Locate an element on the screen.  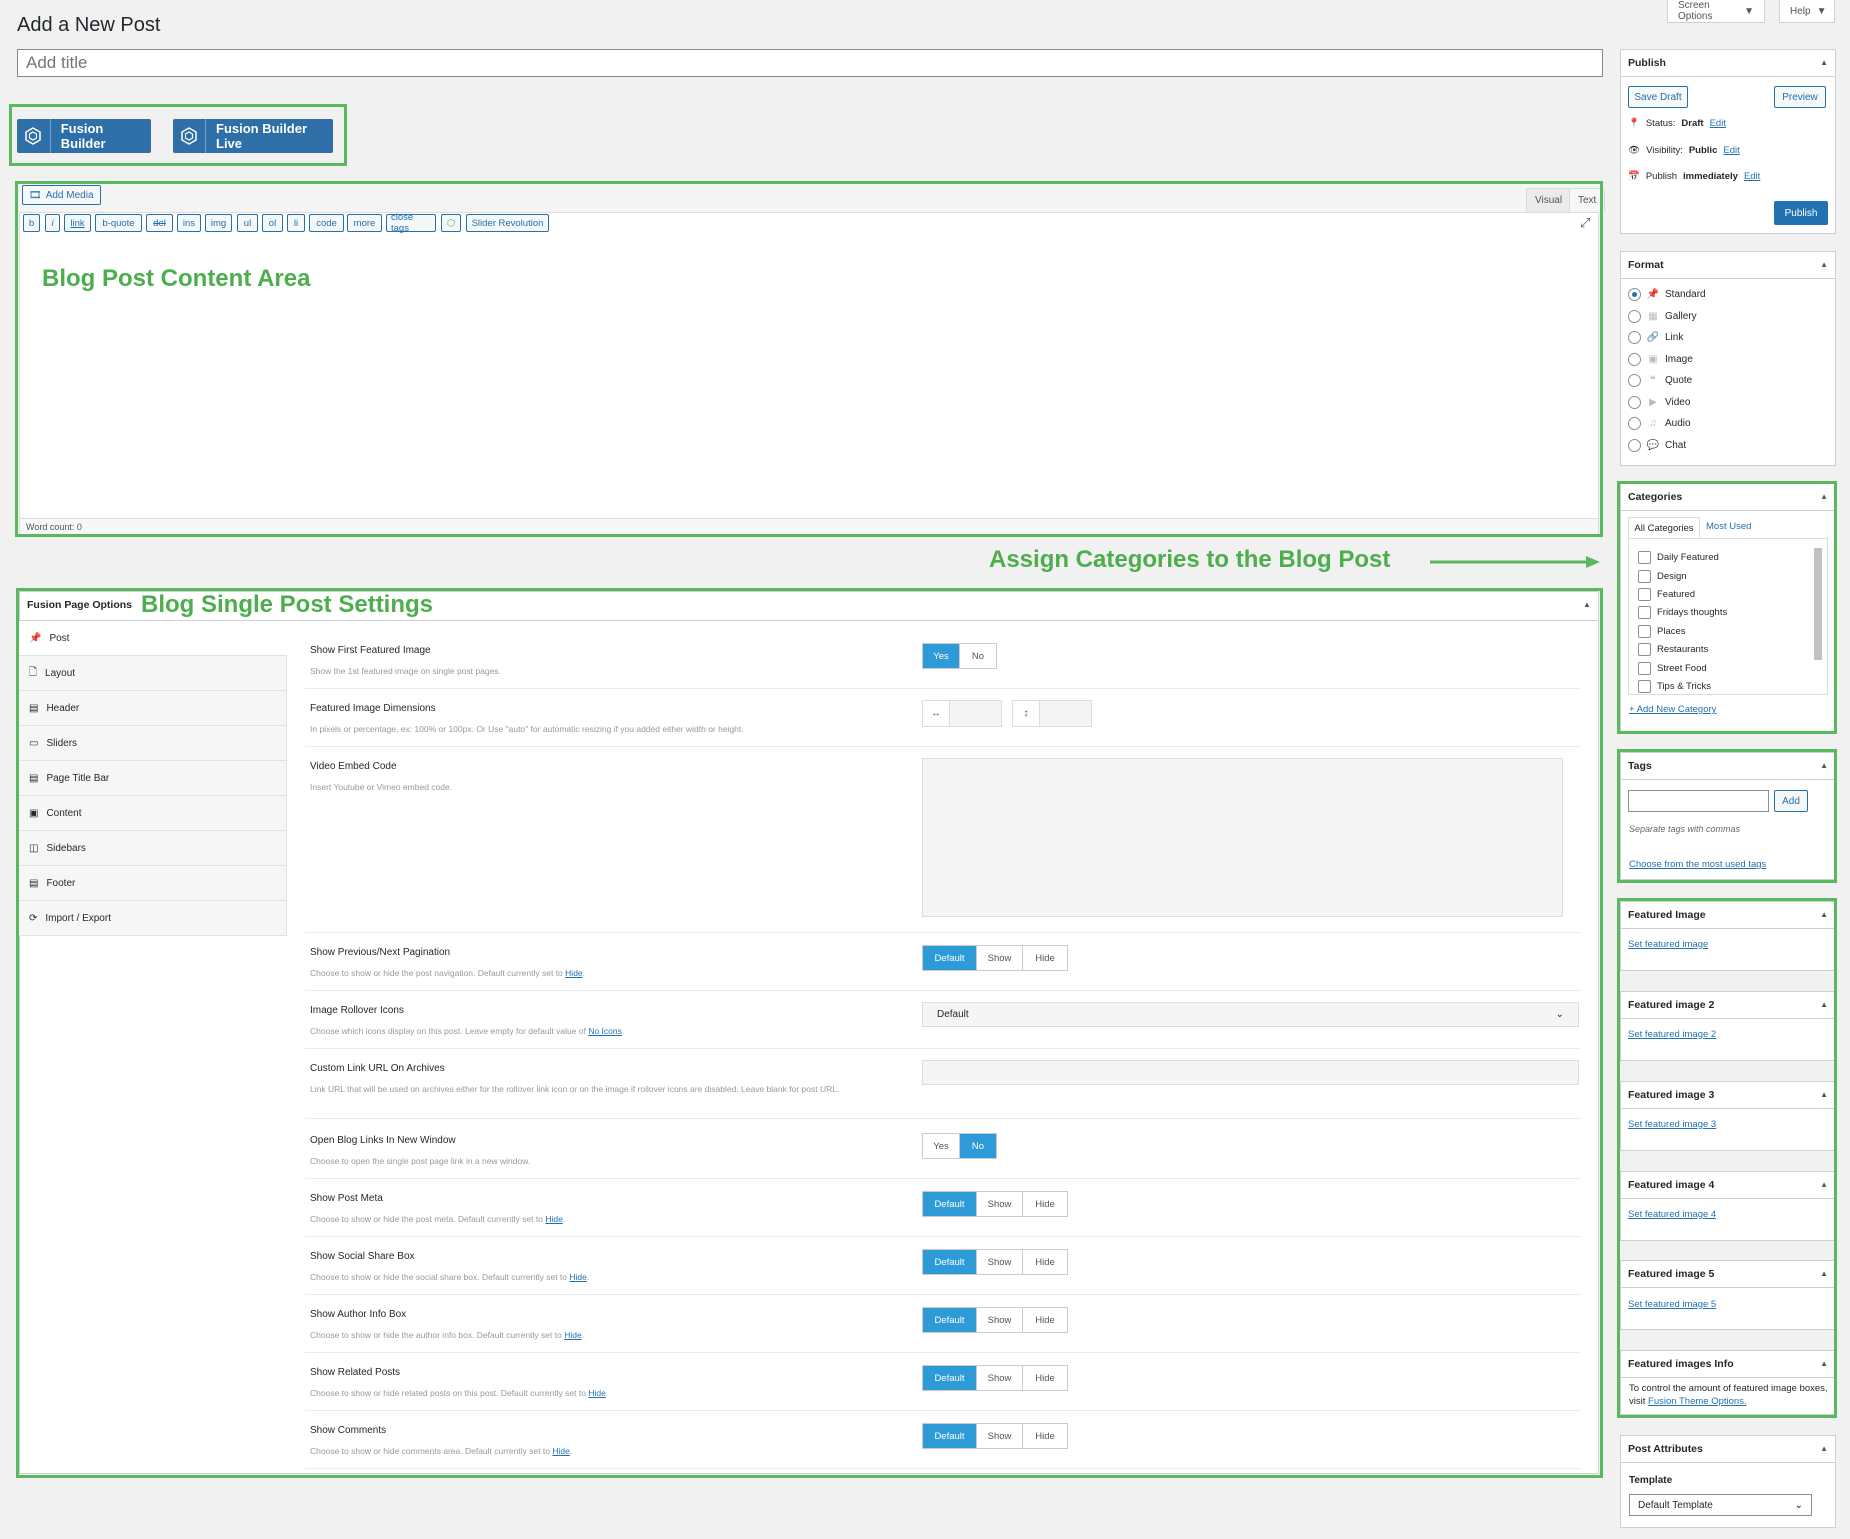
format-label: Image is located at coordinates (1679, 359).